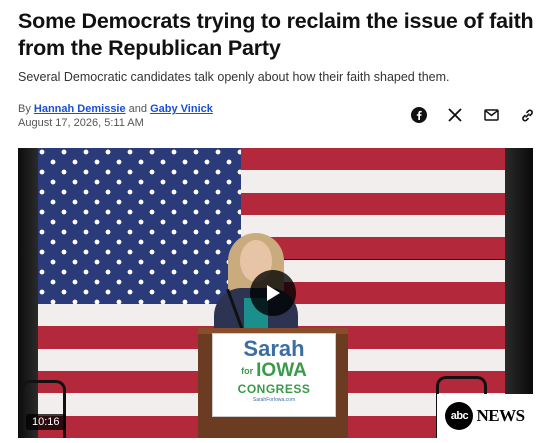 The height and width of the screenshot is (443, 550). What do you see at coordinates (80, 109) in the screenshot?
I see `author-link-1: Hannah Demissie` at bounding box center [80, 109].